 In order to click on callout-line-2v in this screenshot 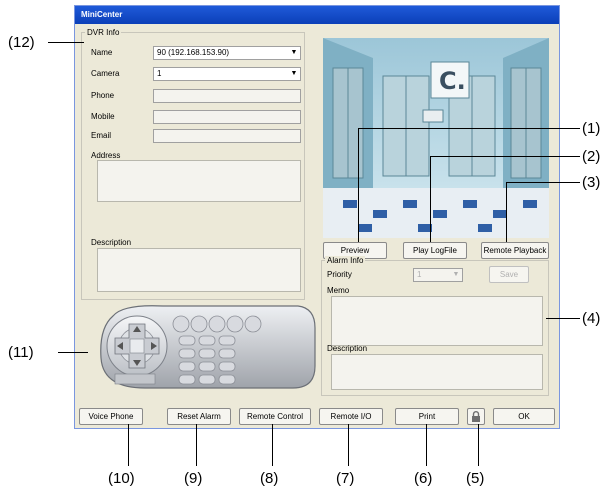, I will do `click(430, 199)`.